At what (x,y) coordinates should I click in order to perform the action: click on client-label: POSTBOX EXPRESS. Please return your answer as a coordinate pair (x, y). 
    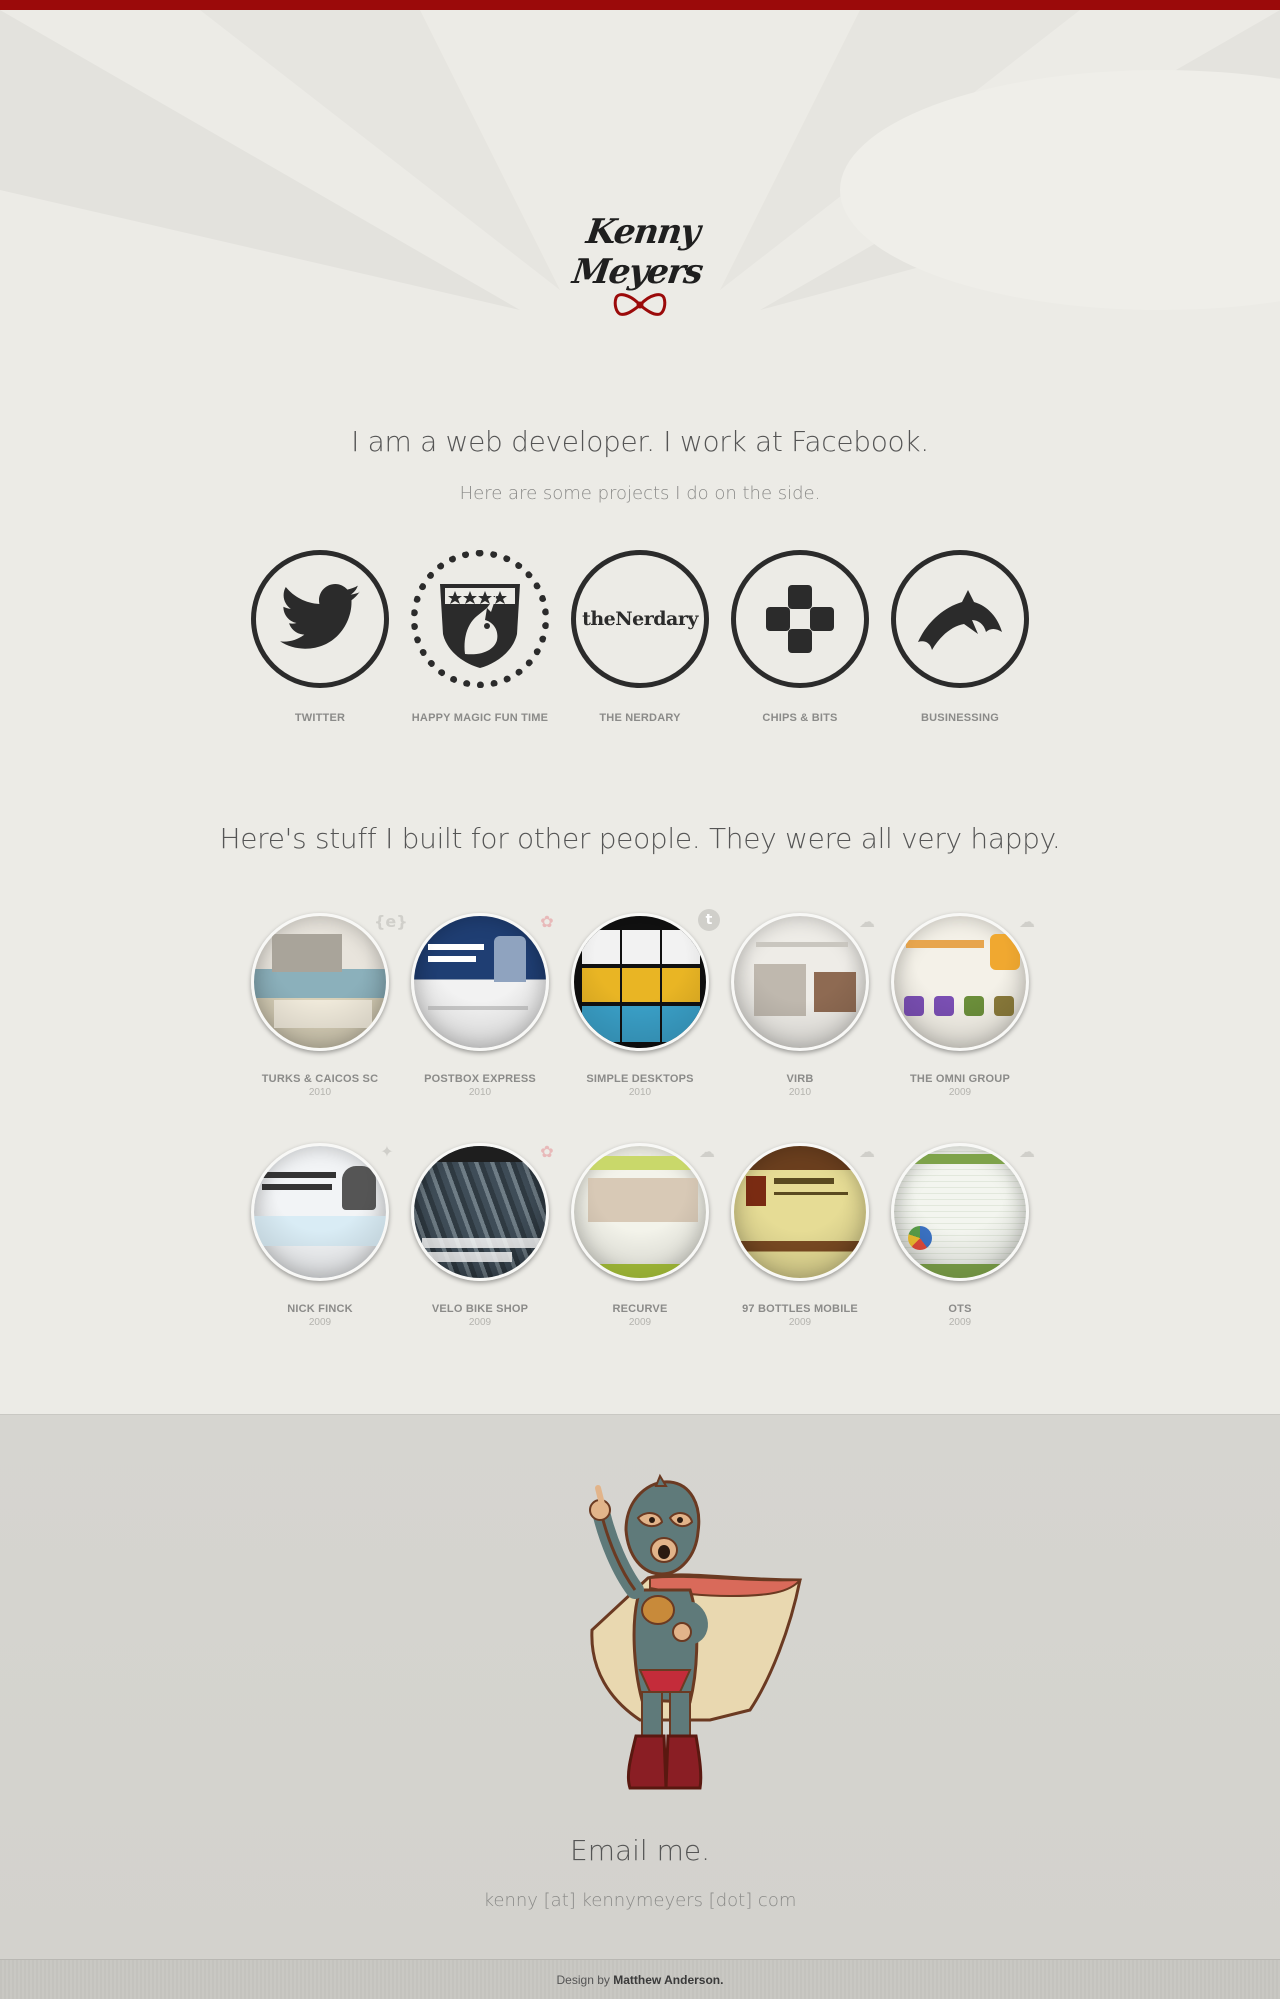
    Looking at the image, I should click on (480, 1079).